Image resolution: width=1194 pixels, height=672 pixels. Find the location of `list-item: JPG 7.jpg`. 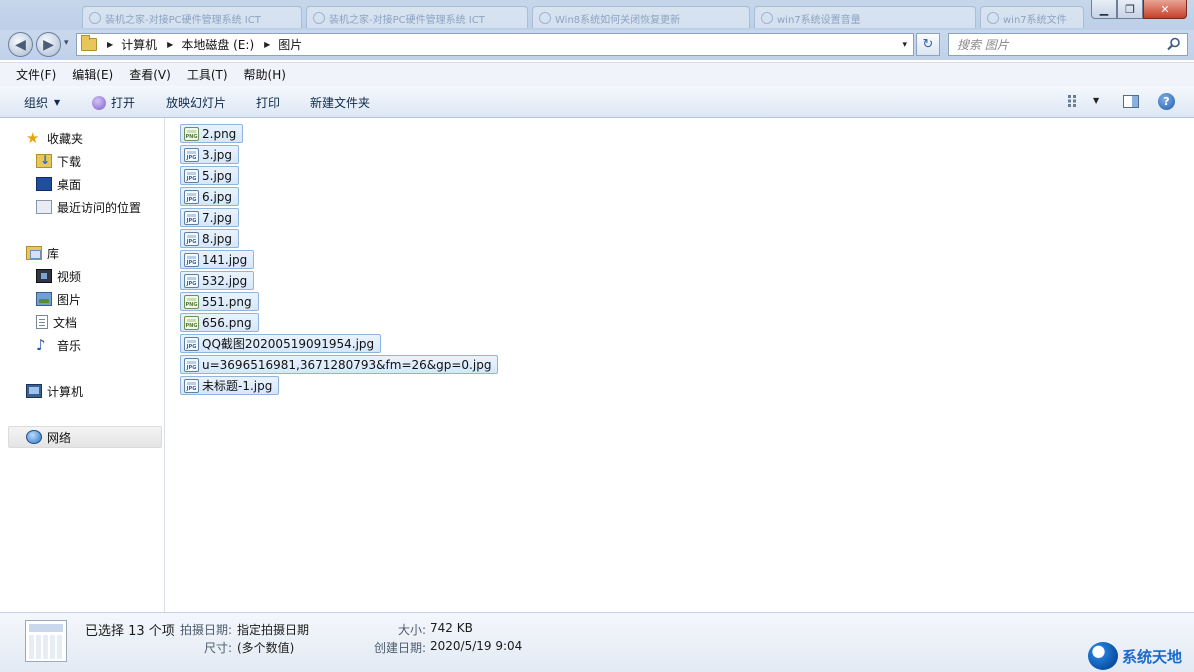

list-item: JPG 7.jpg is located at coordinates (210, 217).